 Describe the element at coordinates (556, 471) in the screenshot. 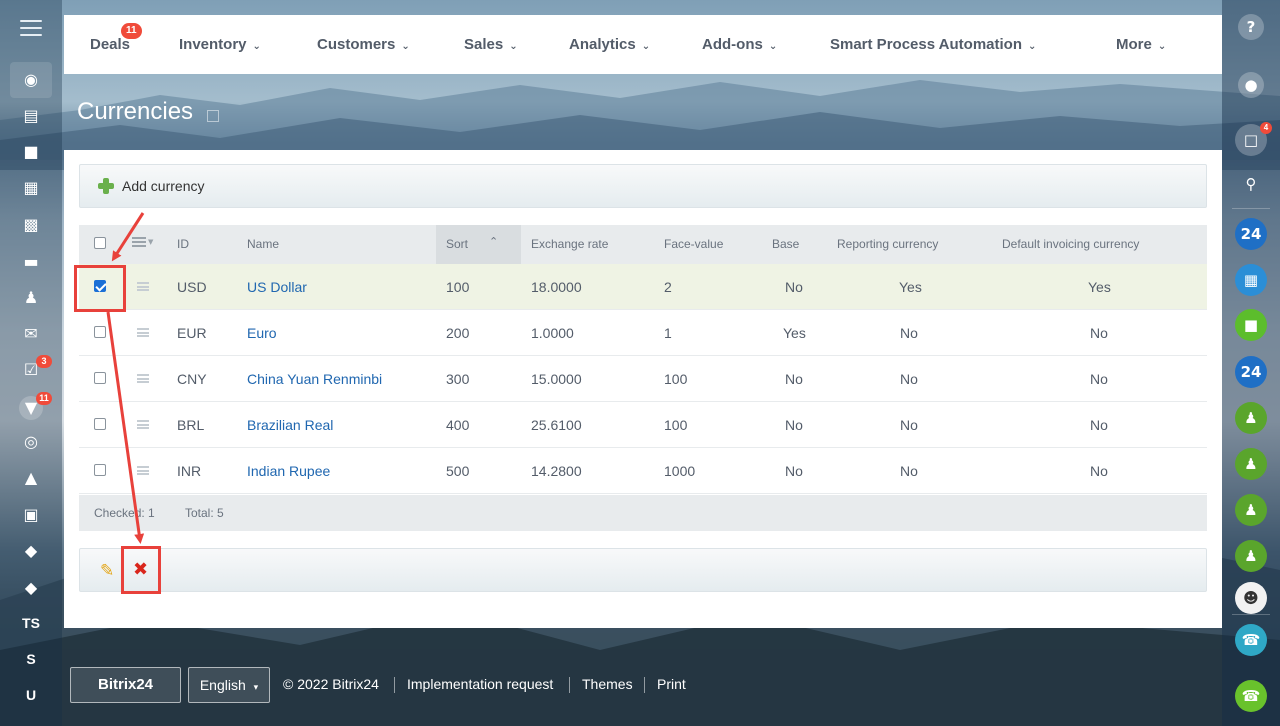

I see `cell-exchange-rate: 14.2800` at that location.